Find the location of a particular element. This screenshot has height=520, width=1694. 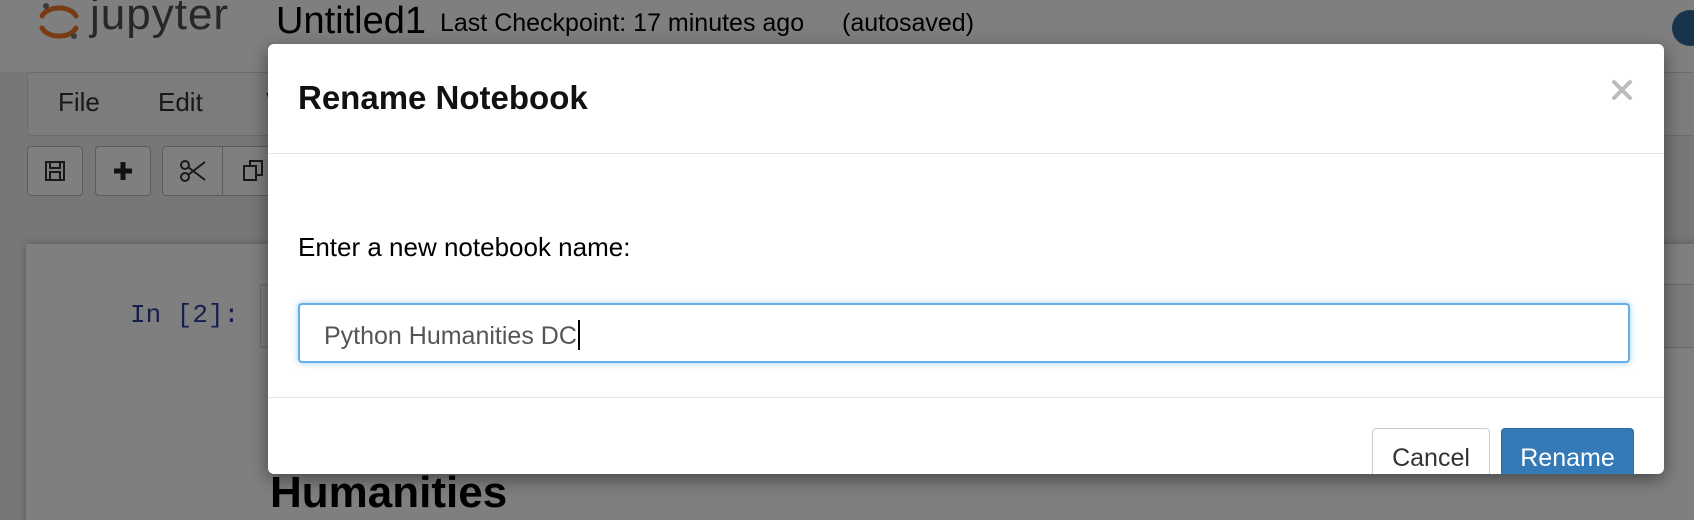

text-caret is located at coordinates (578, 335).